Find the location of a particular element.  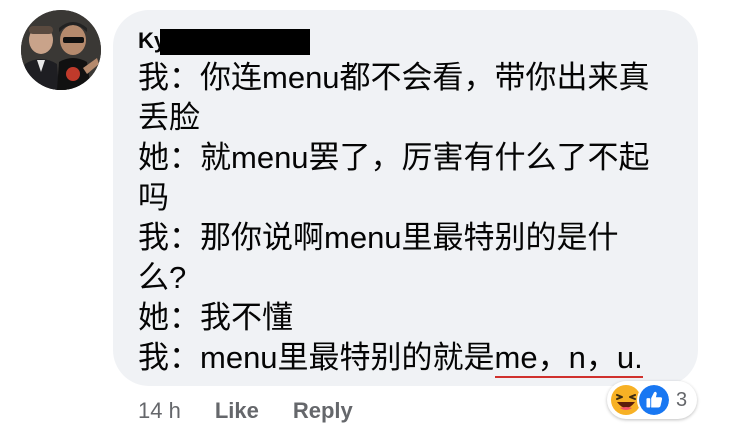

comment-line: 我：你连menu都不会看，带你出来真 is located at coordinates (394, 77).